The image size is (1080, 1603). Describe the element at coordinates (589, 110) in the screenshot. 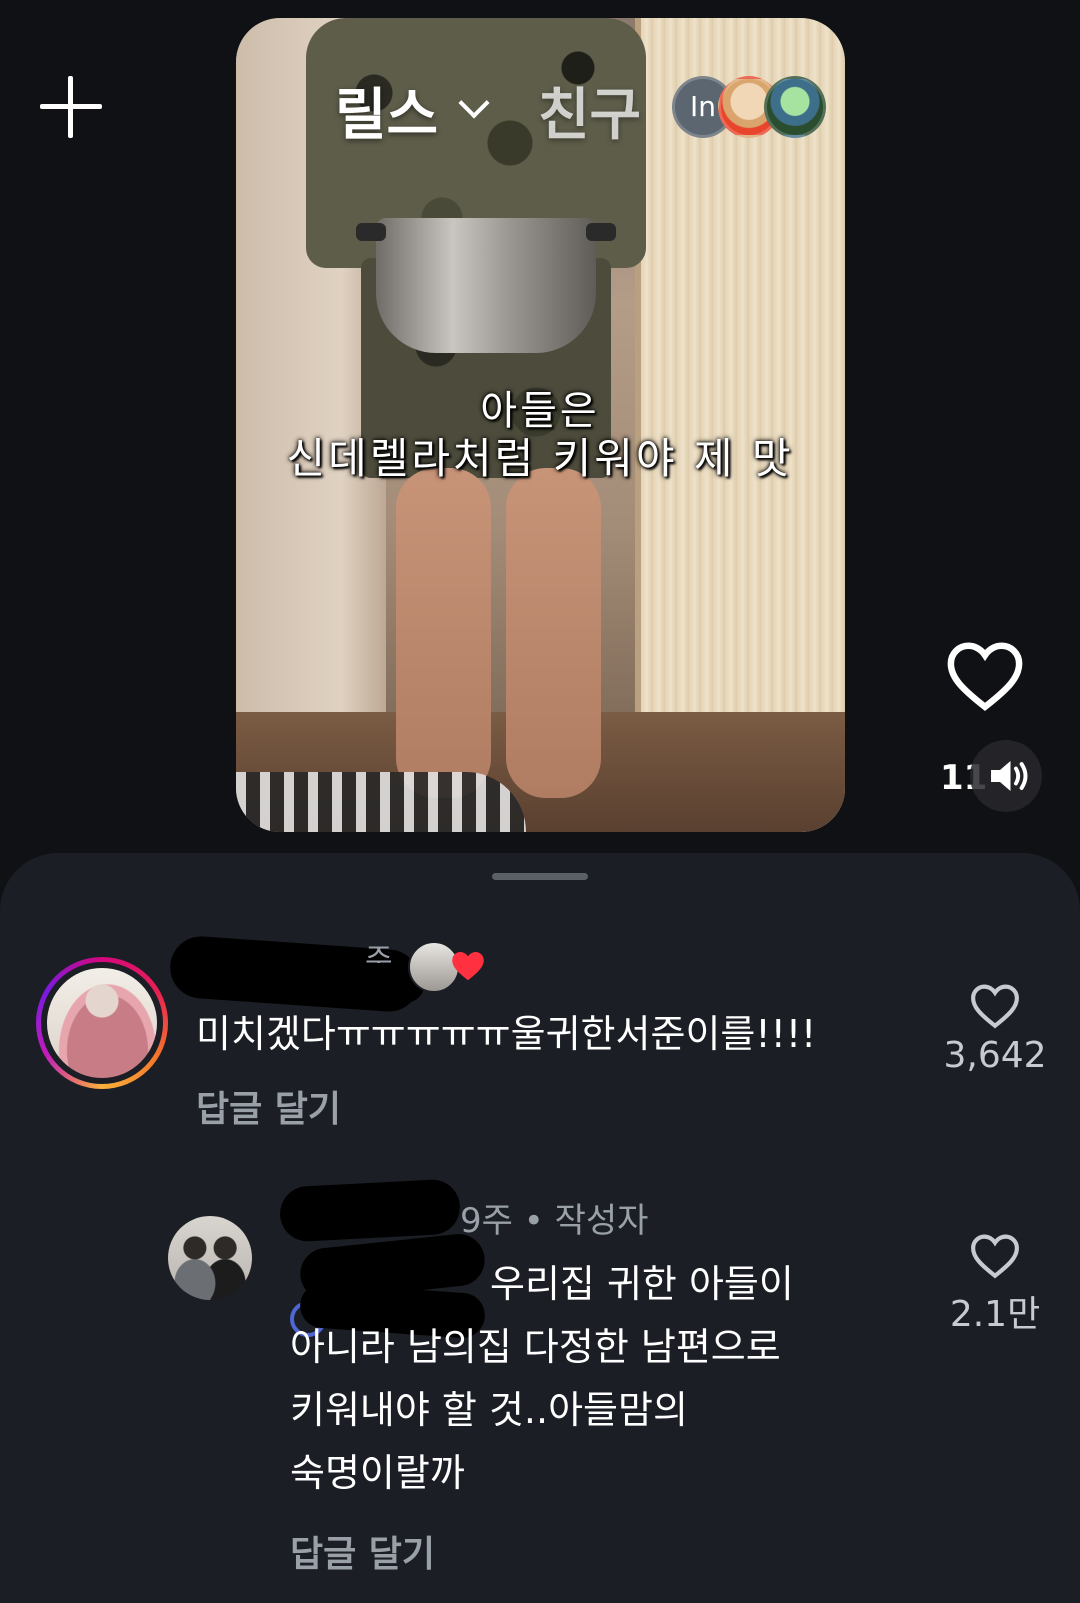

I see `tab-friends: 친구` at that location.